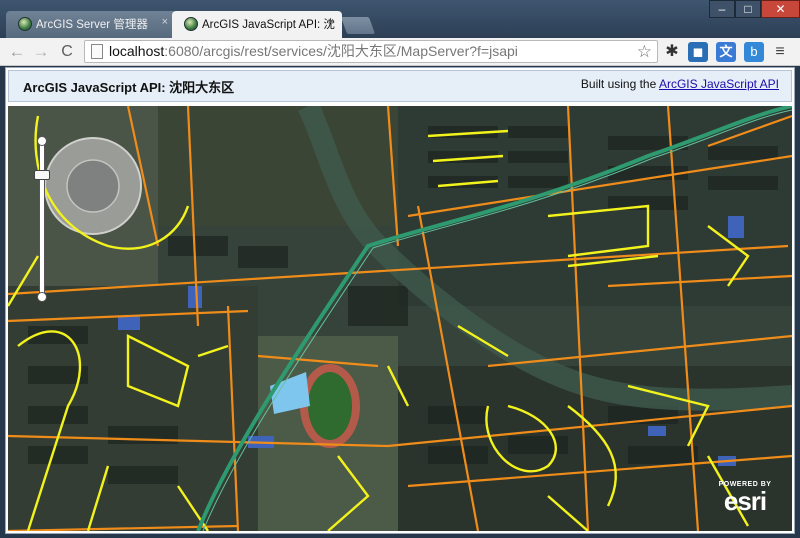 The width and height of the screenshot is (800, 538). I want to click on back-arrow-icon: ←, so click(17, 52).